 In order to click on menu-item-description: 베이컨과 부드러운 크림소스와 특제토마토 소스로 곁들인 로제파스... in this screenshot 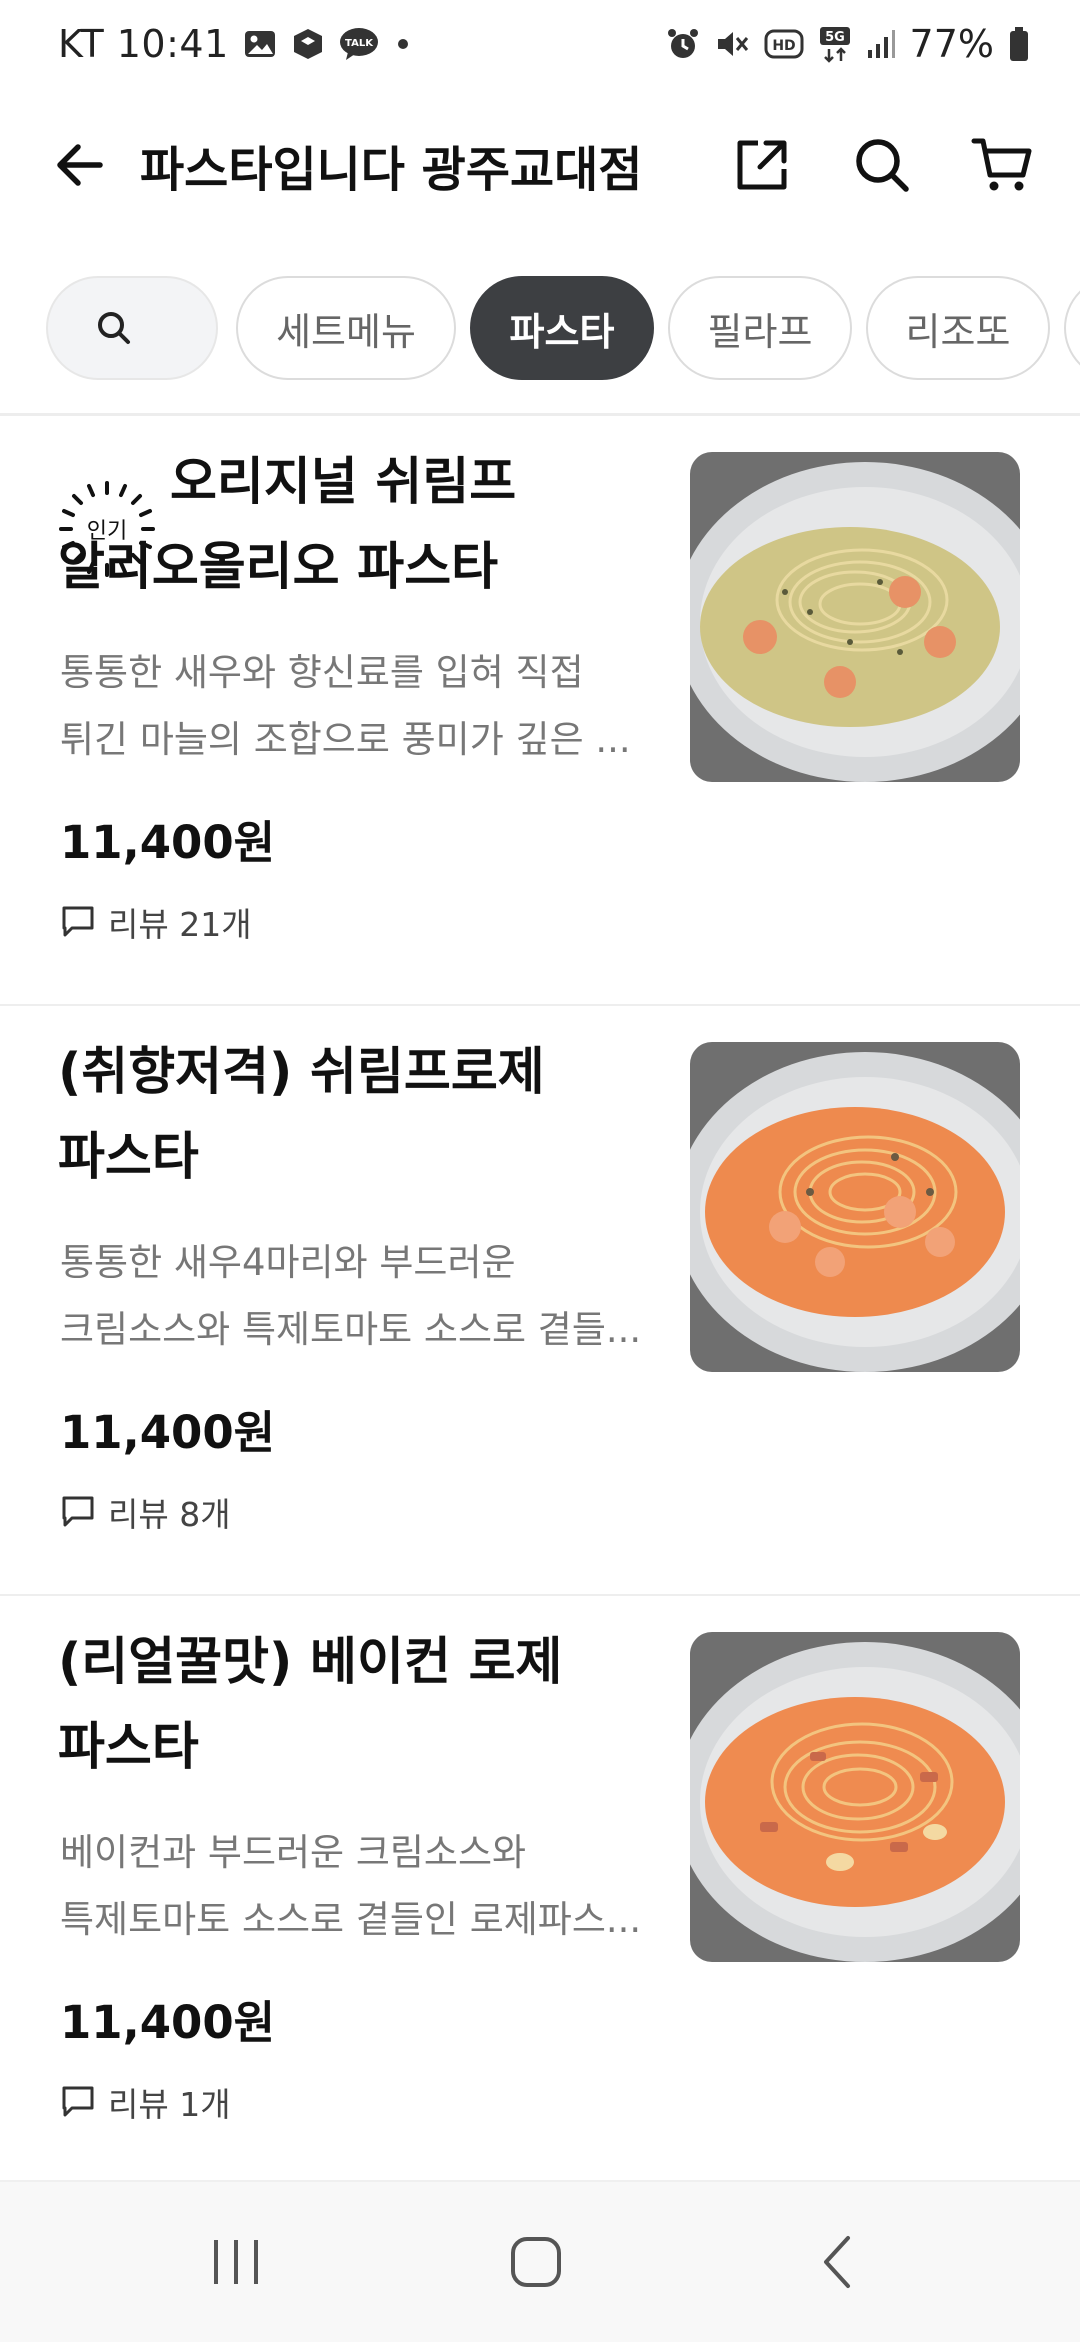, I will do `click(351, 1886)`.